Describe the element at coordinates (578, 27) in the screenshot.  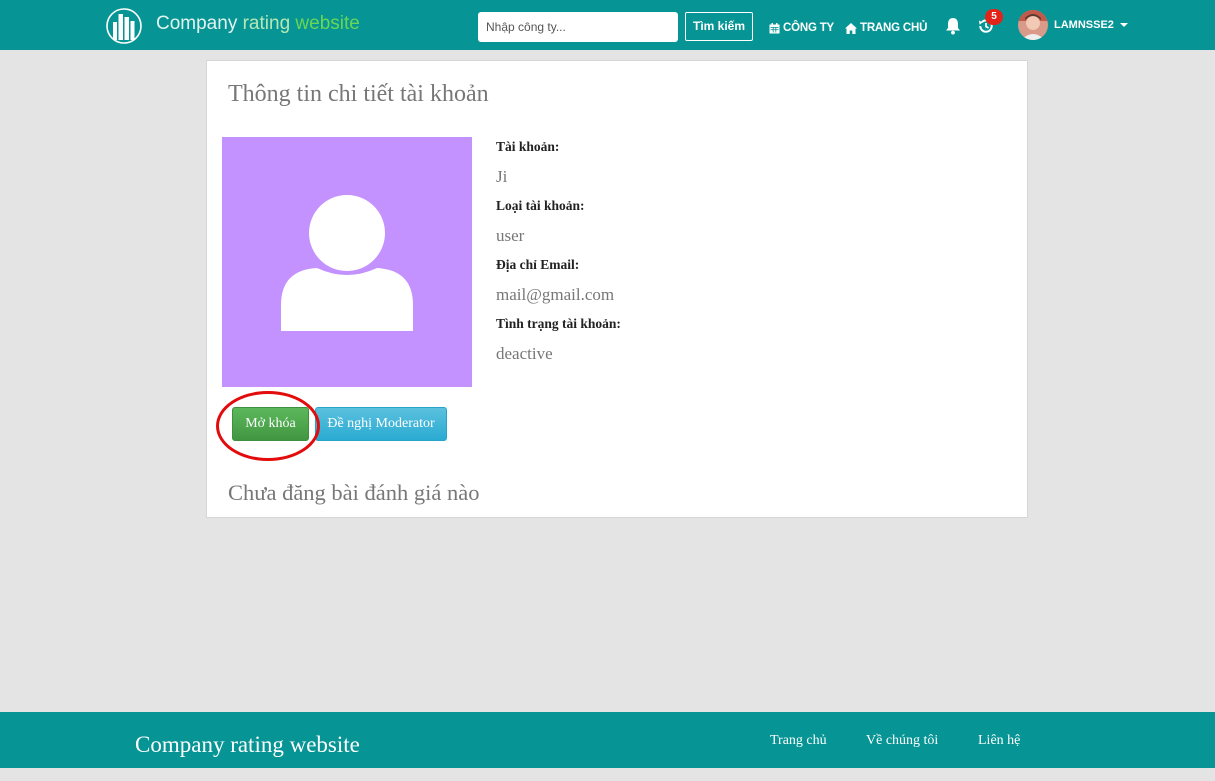
I see `search-input` at that location.